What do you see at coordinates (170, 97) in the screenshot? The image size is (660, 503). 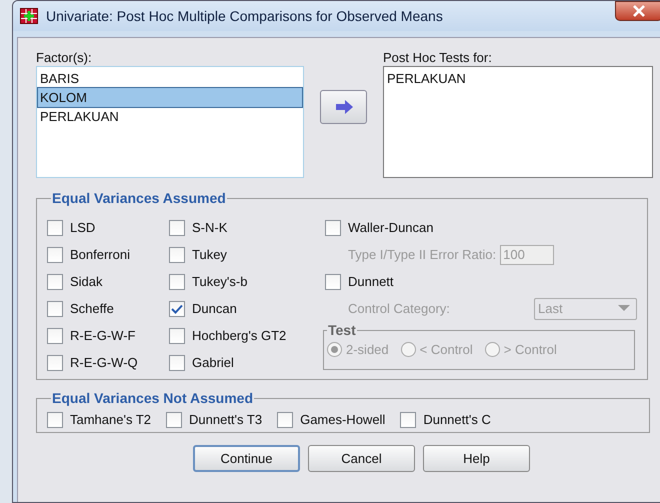 I see `list-item: KOLOM` at bounding box center [170, 97].